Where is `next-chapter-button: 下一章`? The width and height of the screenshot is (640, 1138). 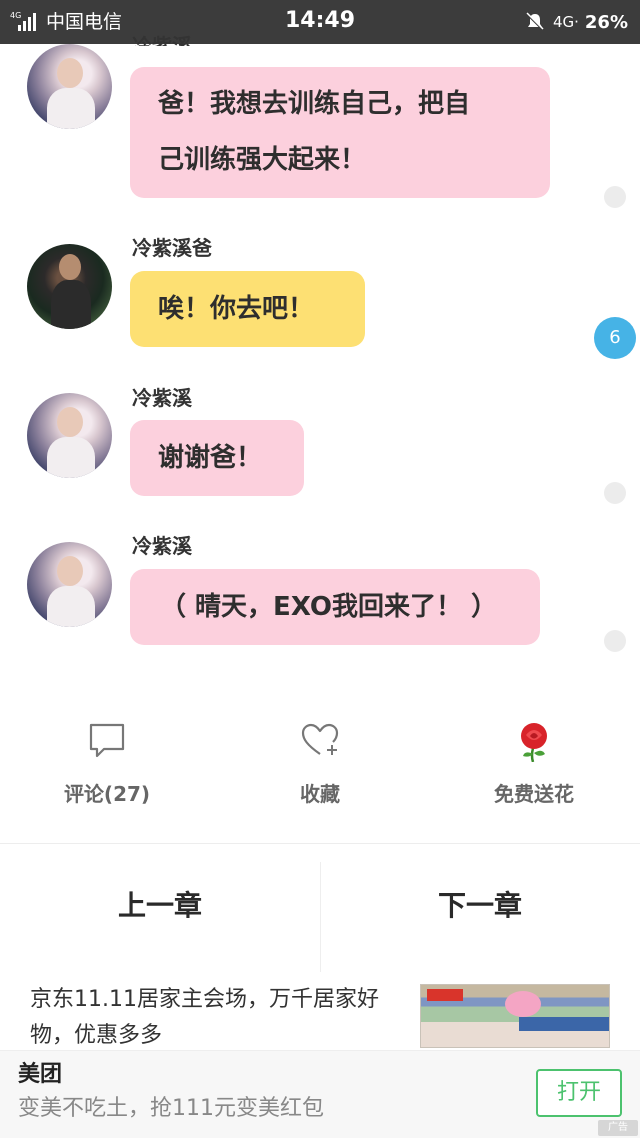
next-chapter-button: 下一章 is located at coordinates (480, 904).